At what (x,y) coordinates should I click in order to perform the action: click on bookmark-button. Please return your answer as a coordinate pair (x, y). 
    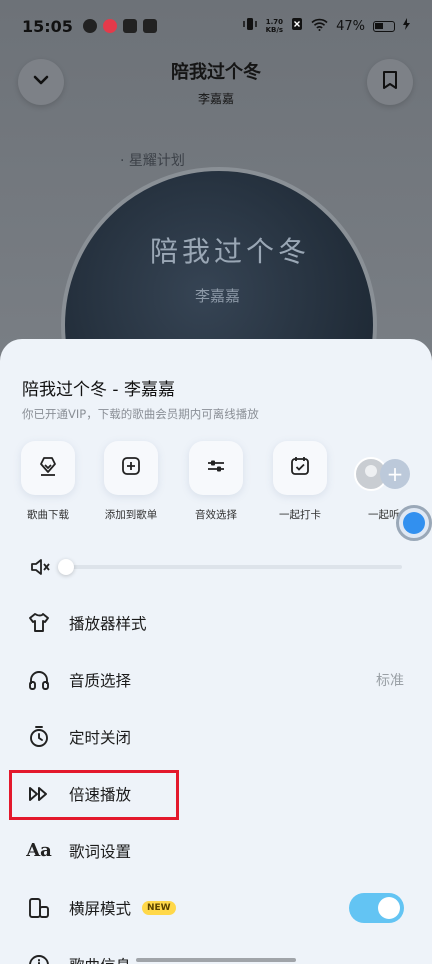
    Looking at the image, I should click on (390, 82).